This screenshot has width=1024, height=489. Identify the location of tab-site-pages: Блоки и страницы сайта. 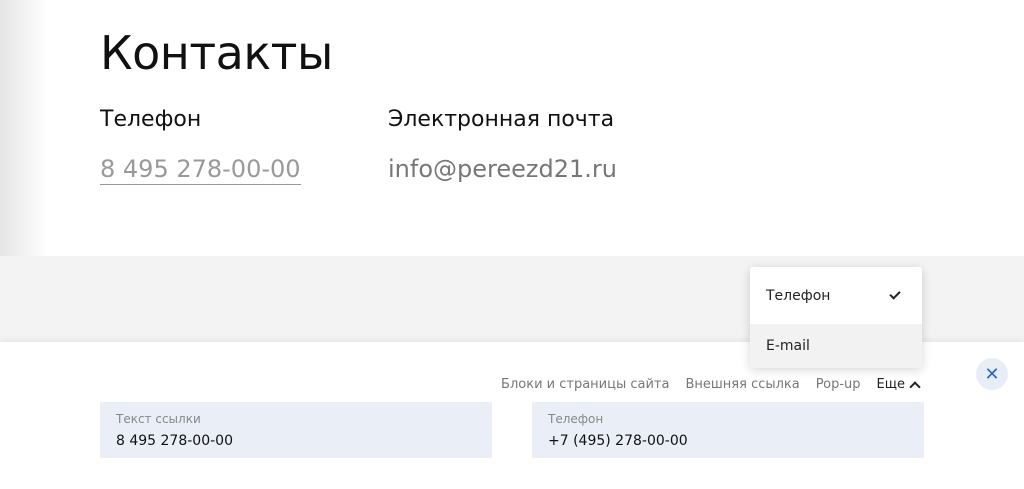
(585, 384).